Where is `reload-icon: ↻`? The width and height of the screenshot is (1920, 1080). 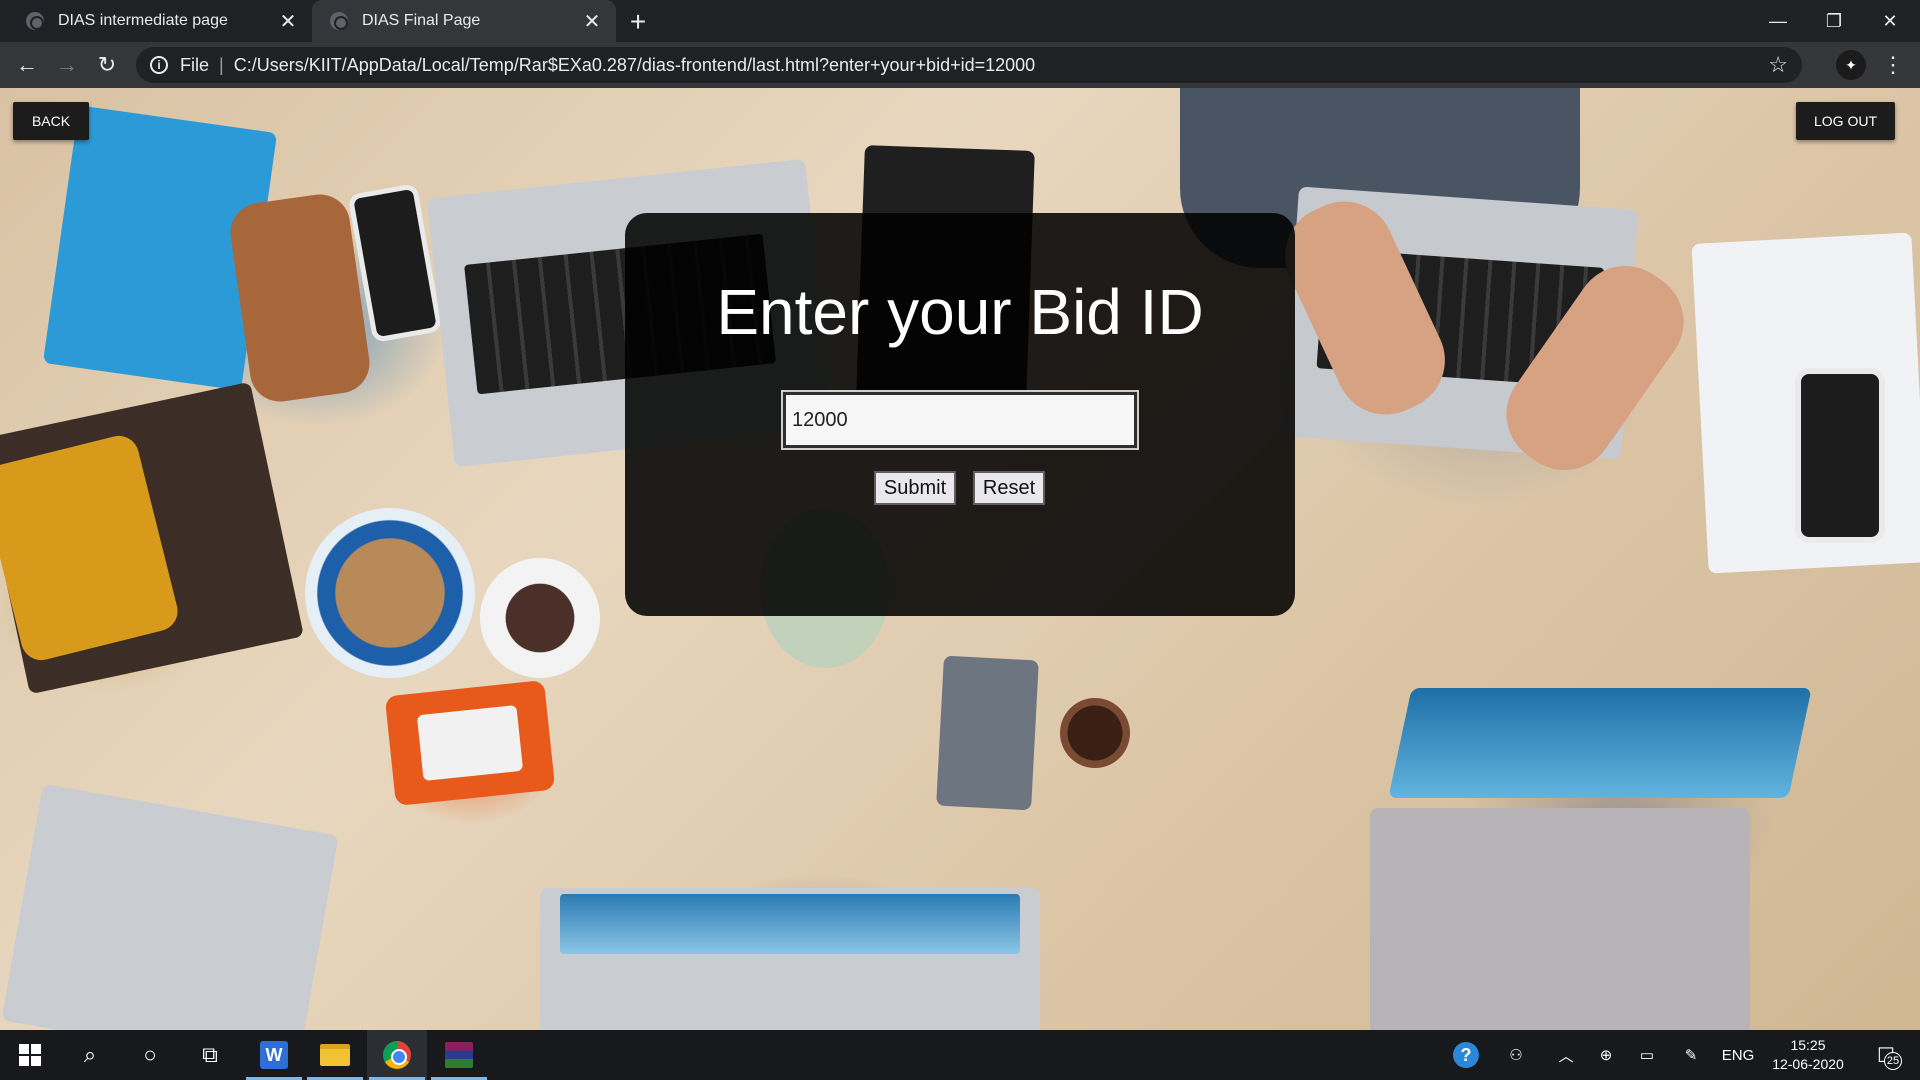 reload-icon: ↻ is located at coordinates (107, 65).